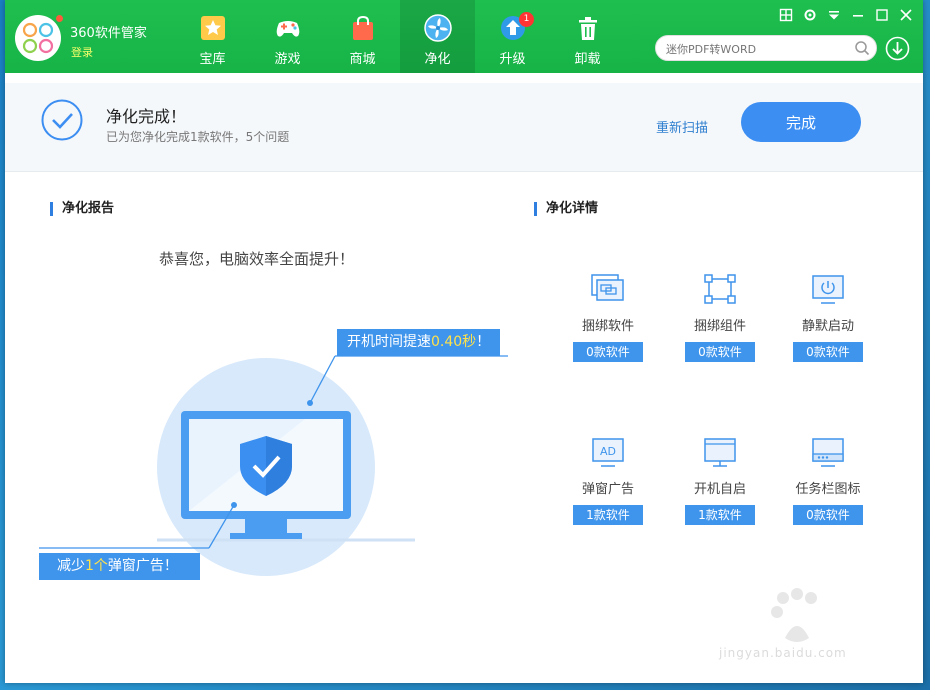 This screenshot has width=930, height=690. Describe the element at coordinates (786, 15) in the screenshot. I see `skin-grid-icon` at that location.